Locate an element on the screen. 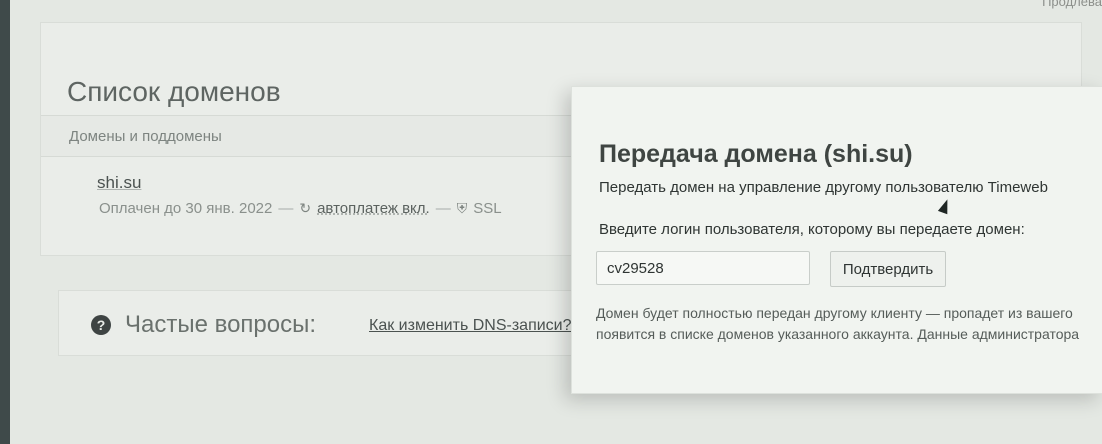 The height and width of the screenshot is (444, 1102). ssl-label: SSL is located at coordinates (487, 208).